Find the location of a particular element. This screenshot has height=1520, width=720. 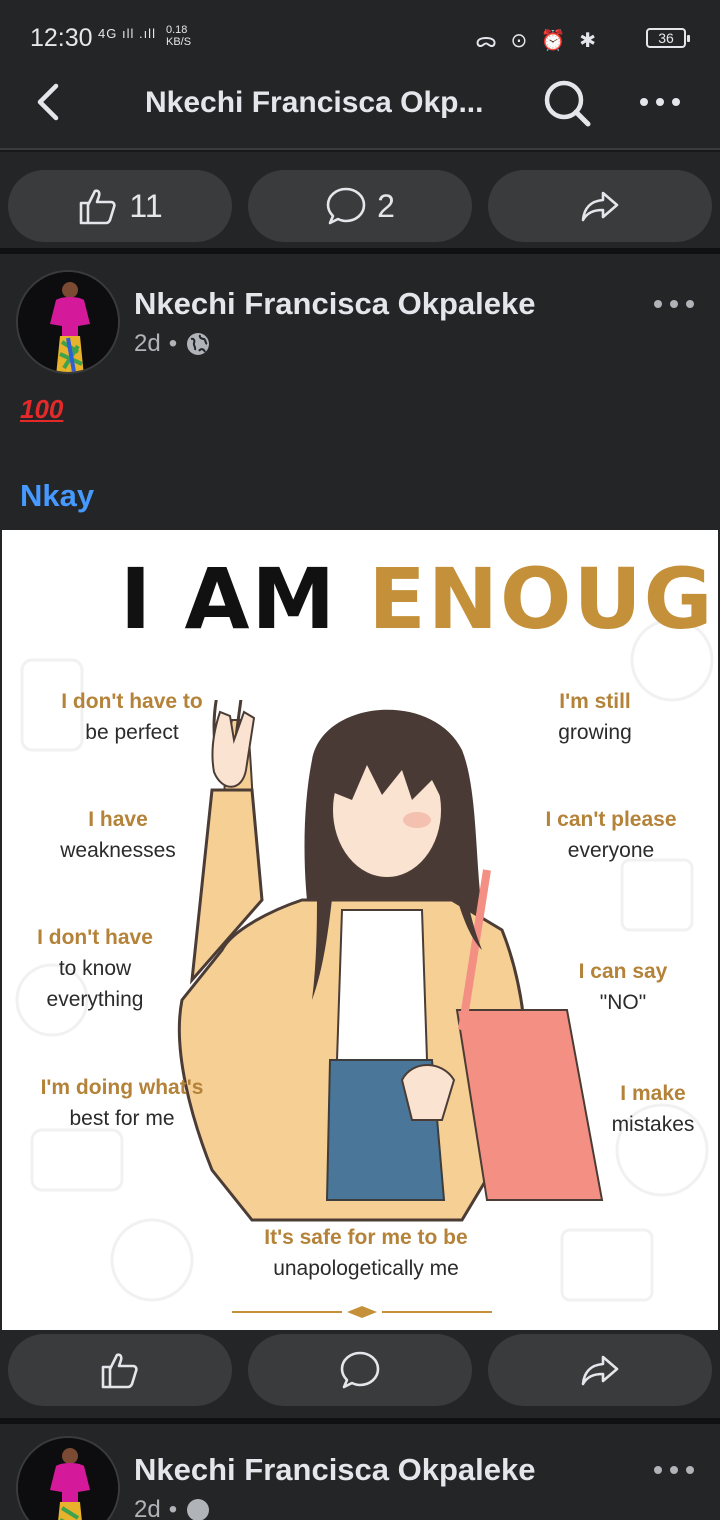

chevron-left-icon is located at coordinates (48, 102).